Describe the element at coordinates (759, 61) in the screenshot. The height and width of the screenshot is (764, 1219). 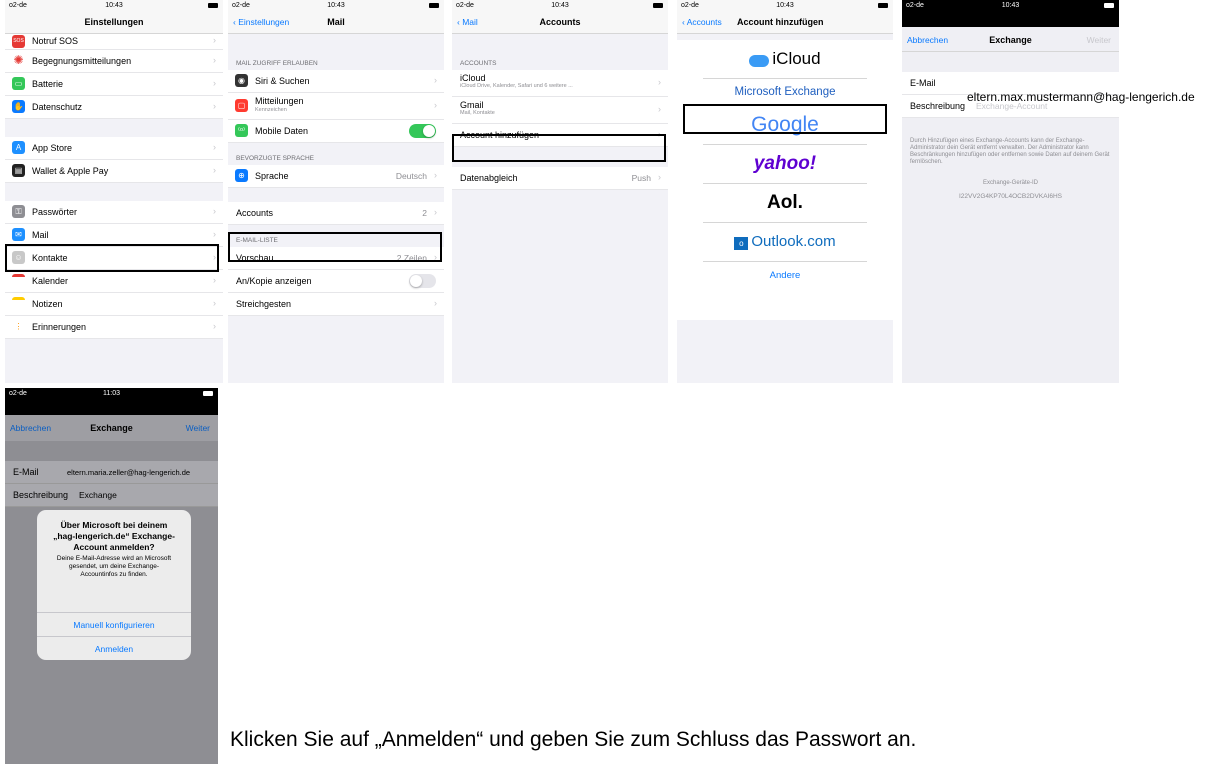
I see `cloud-icon` at that location.